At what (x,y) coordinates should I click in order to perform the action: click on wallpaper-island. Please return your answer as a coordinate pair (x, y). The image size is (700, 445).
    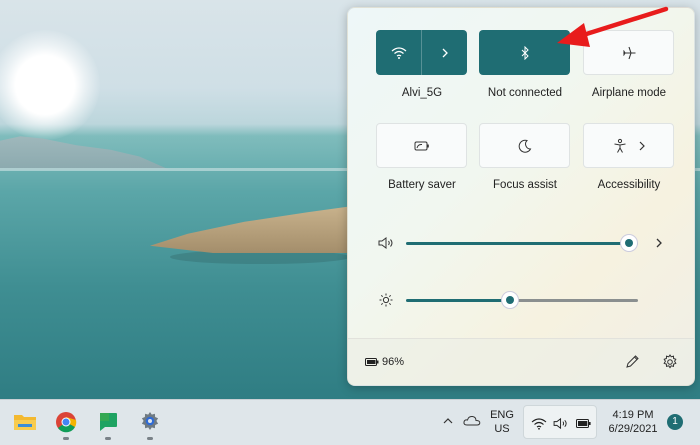
    Looking at the image, I should click on (255, 229).